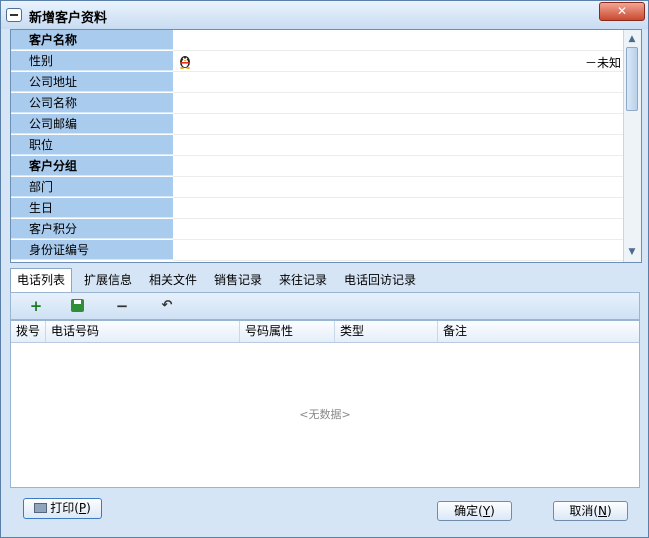 Image resolution: width=649 pixels, height=538 pixels. I want to click on undo-icon: ↶, so click(167, 306).